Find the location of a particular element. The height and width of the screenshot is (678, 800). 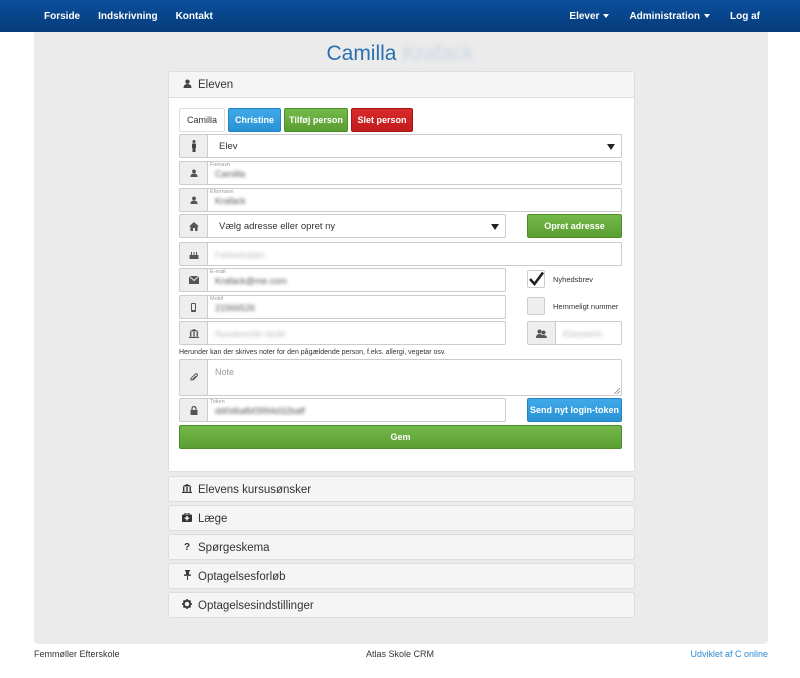

secret-number-label: Hemmeligt nummer is located at coordinates (586, 306).